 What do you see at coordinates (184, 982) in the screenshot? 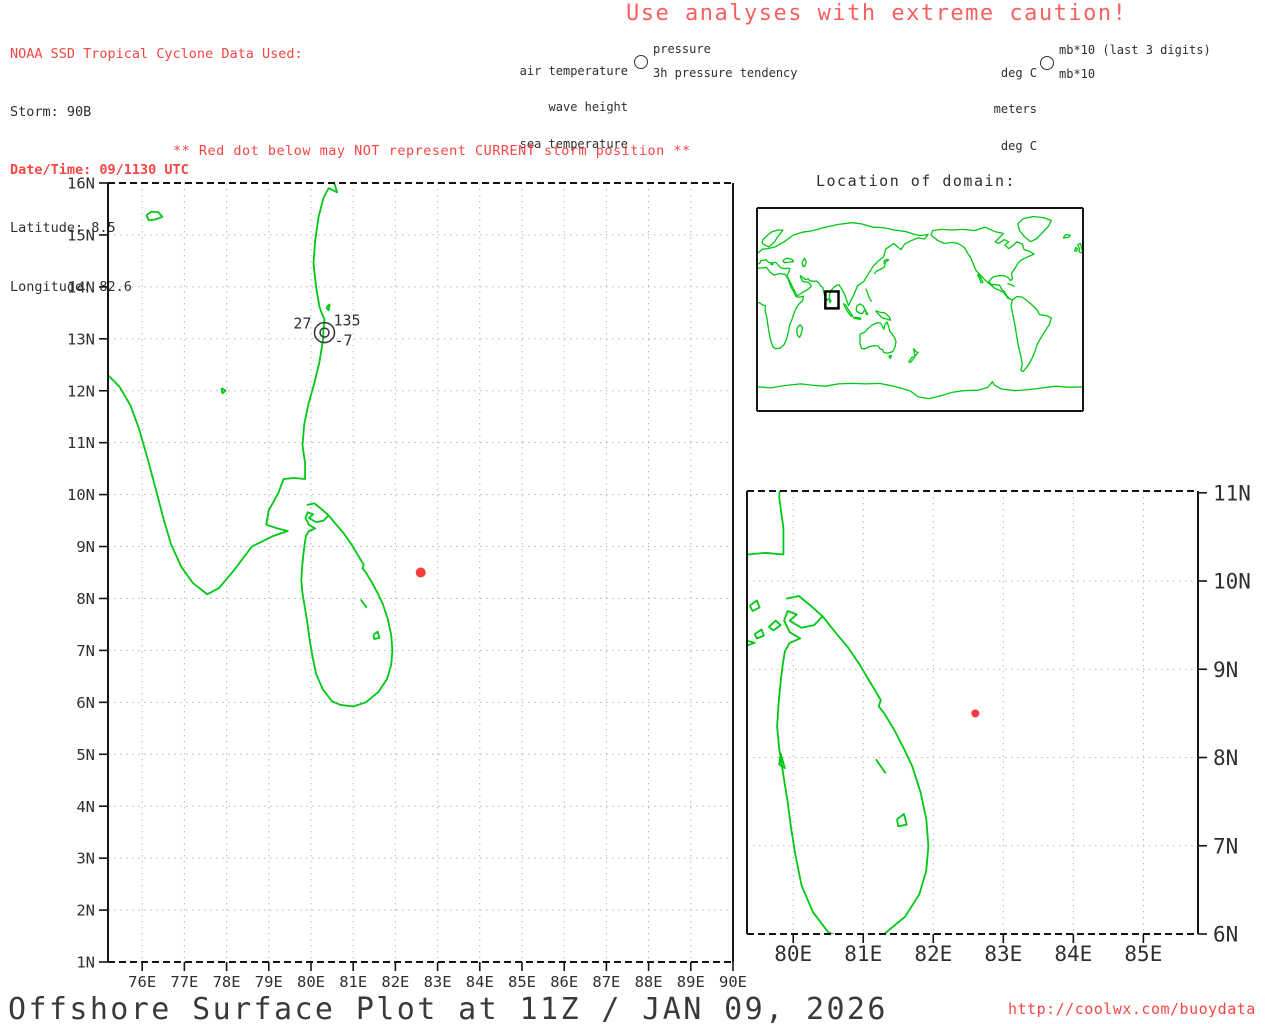
I see `x-axis-label: 77E` at bounding box center [184, 982].